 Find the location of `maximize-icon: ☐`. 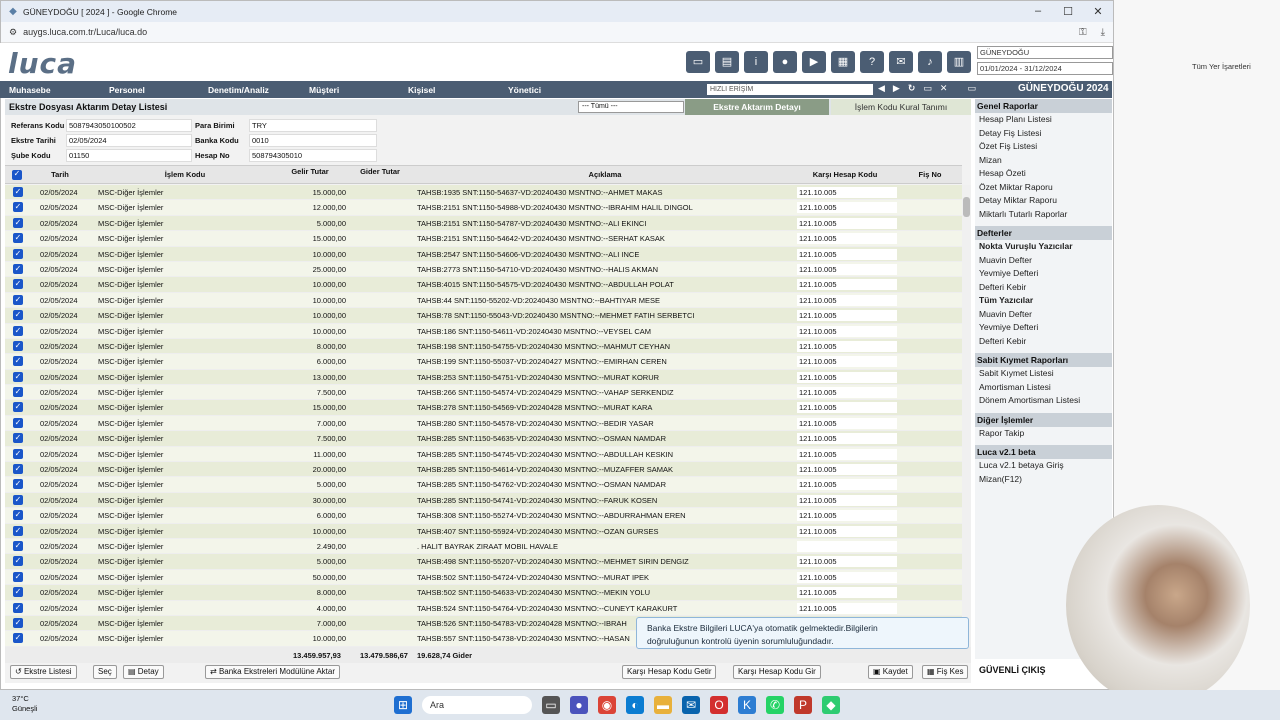

maximize-icon: ☐ is located at coordinates (1068, 11).